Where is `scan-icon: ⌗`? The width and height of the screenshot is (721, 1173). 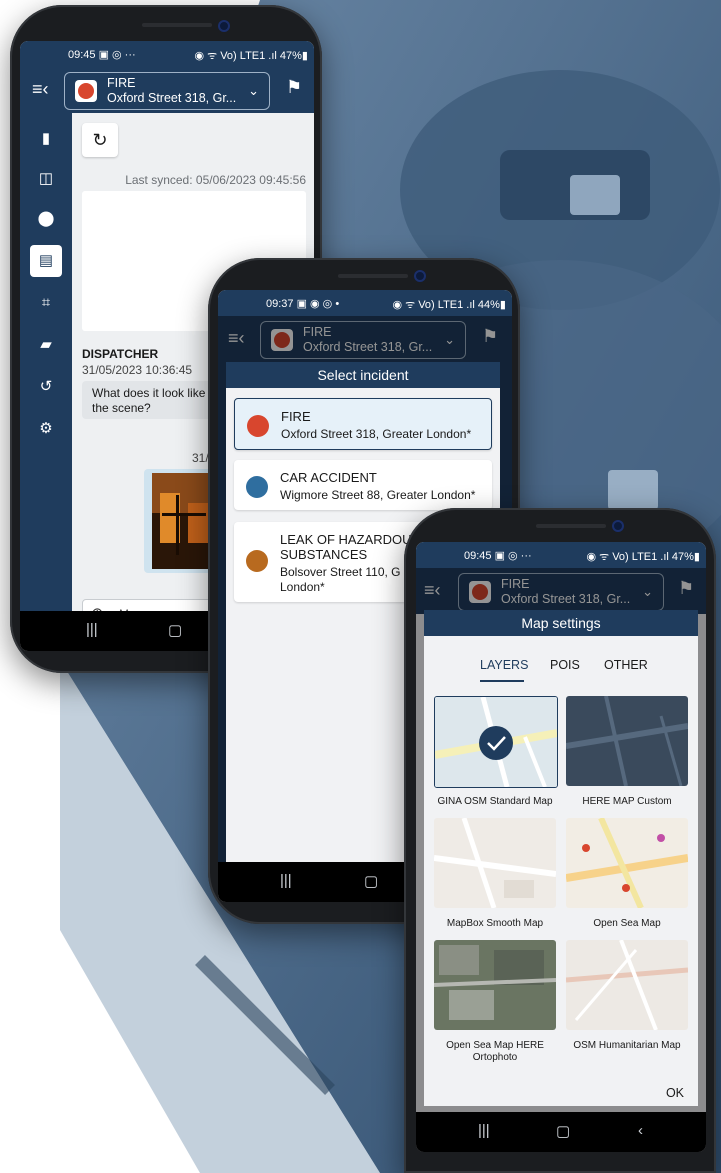 scan-icon: ⌗ is located at coordinates (46, 303).